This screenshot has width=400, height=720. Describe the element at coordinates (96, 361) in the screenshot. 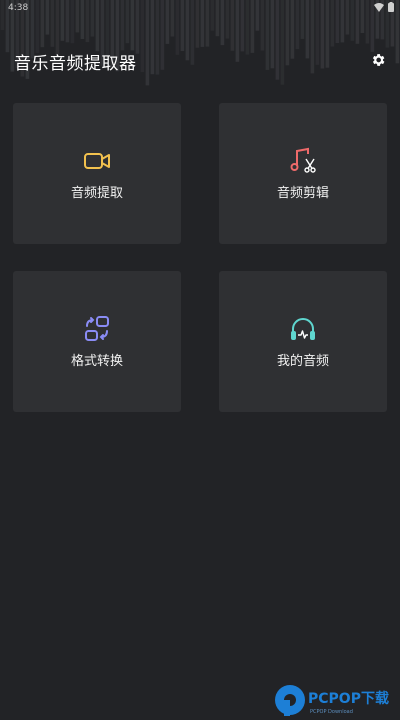

I see `card-label: 格式转换` at that location.